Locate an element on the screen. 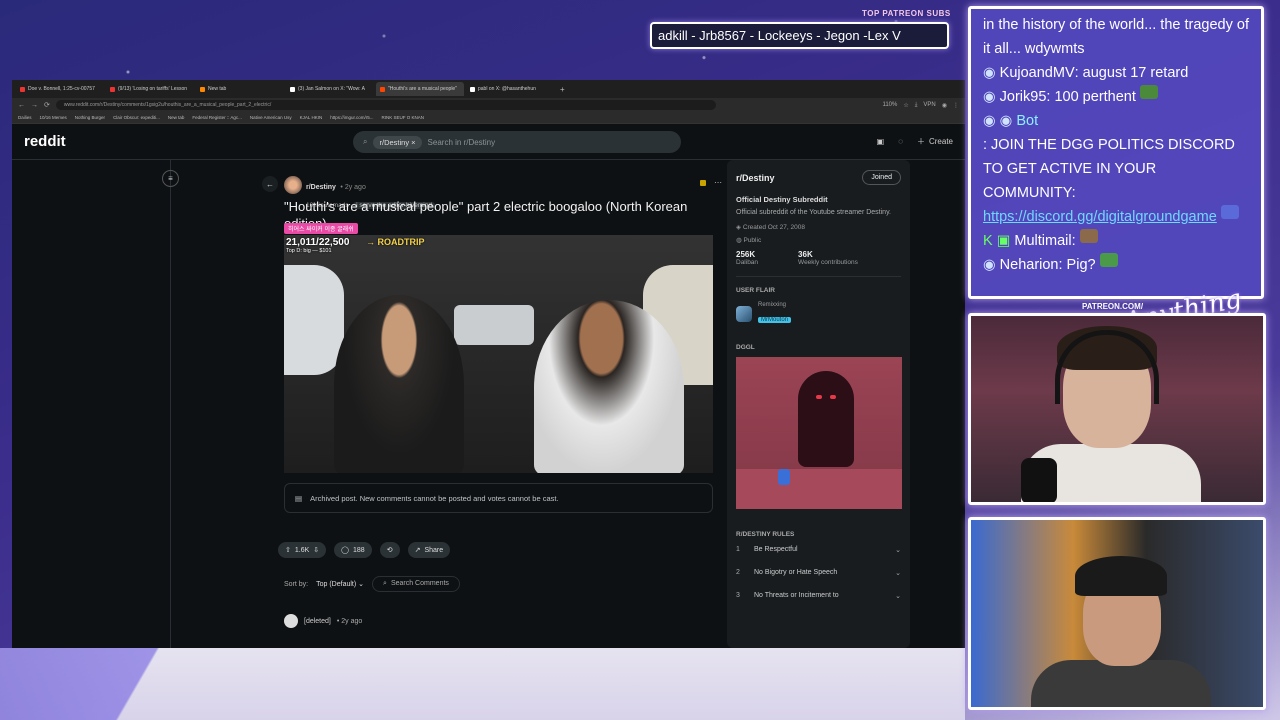 The height and width of the screenshot is (720, 1280). search-comments-input: ⌕ Search Comments is located at coordinates (416, 584).